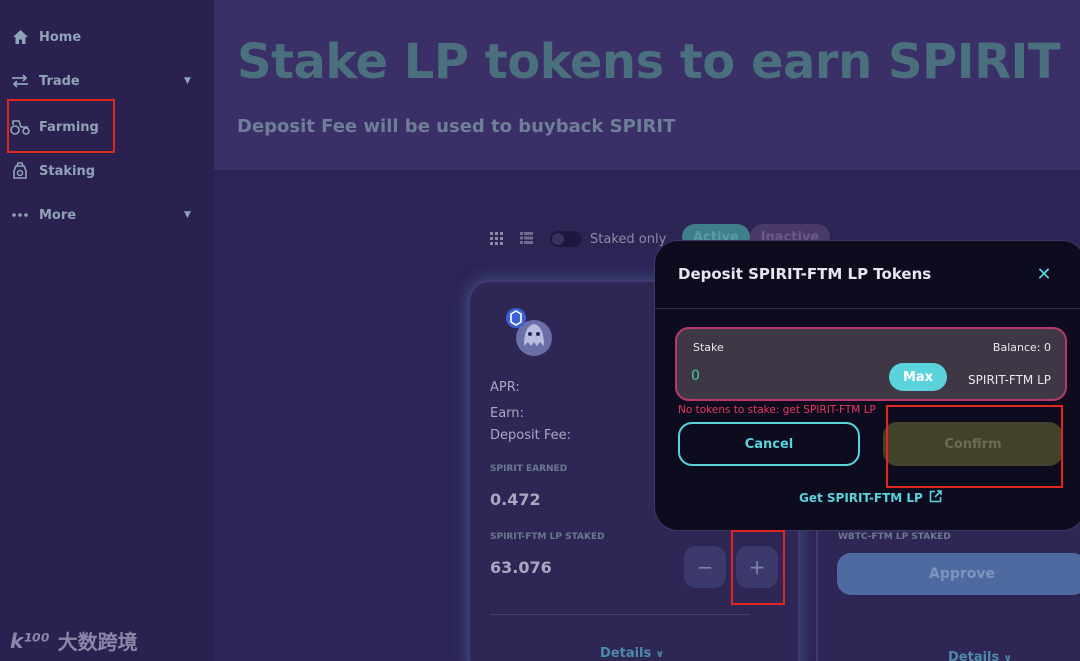 The width and height of the screenshot is (1080, 661). I want to click on unstake-button: −, so click(705, 567).